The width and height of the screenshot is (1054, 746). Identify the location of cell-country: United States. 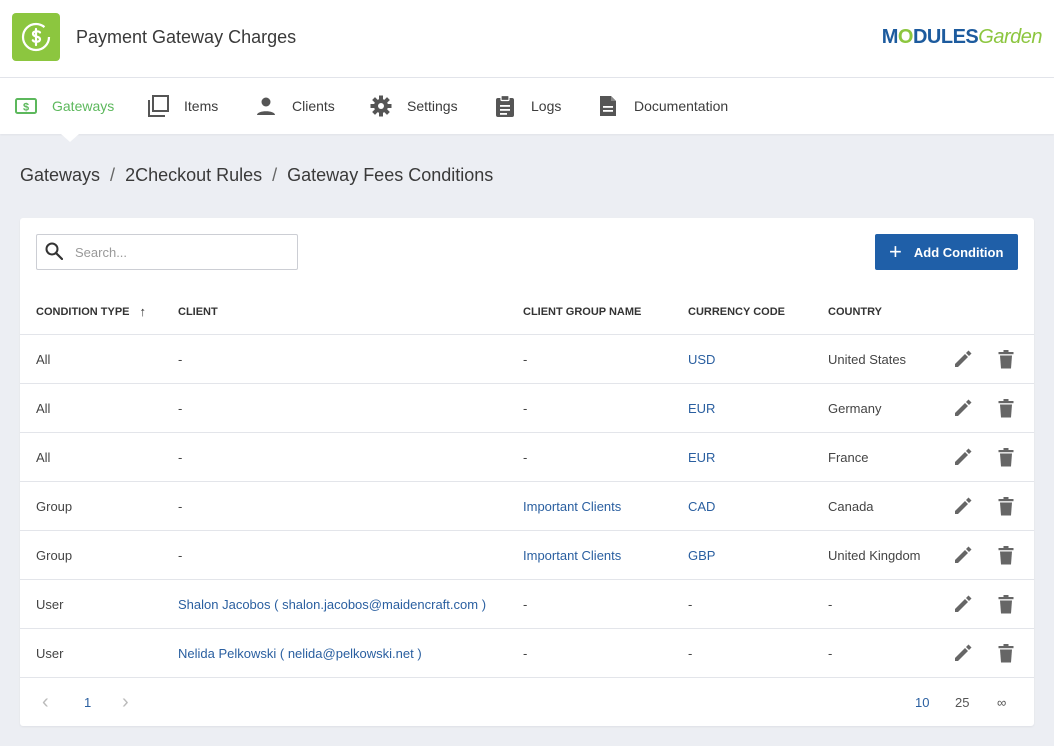
(867, 359).